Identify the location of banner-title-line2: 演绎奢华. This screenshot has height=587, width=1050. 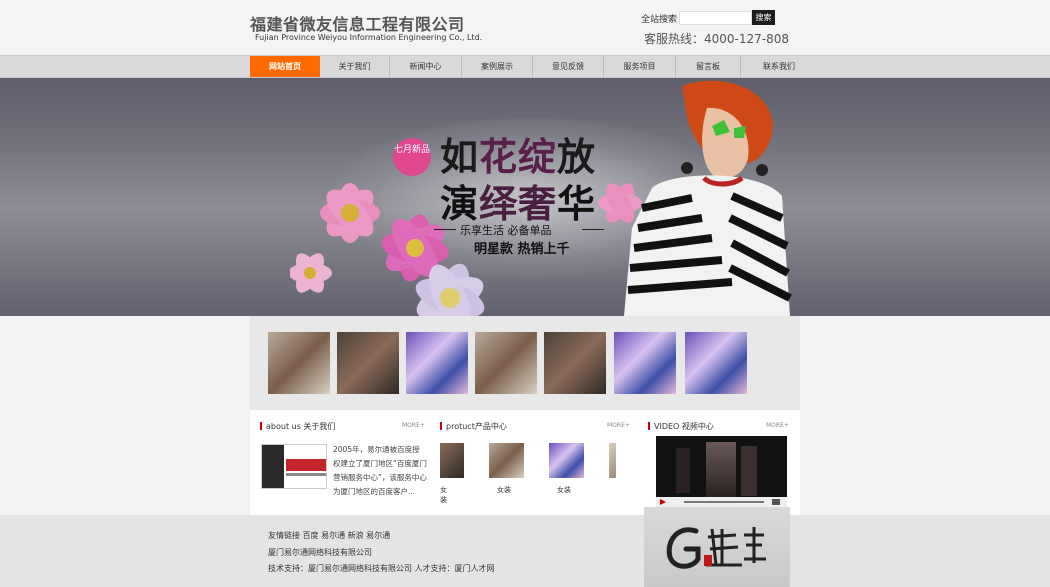
(518, 204).